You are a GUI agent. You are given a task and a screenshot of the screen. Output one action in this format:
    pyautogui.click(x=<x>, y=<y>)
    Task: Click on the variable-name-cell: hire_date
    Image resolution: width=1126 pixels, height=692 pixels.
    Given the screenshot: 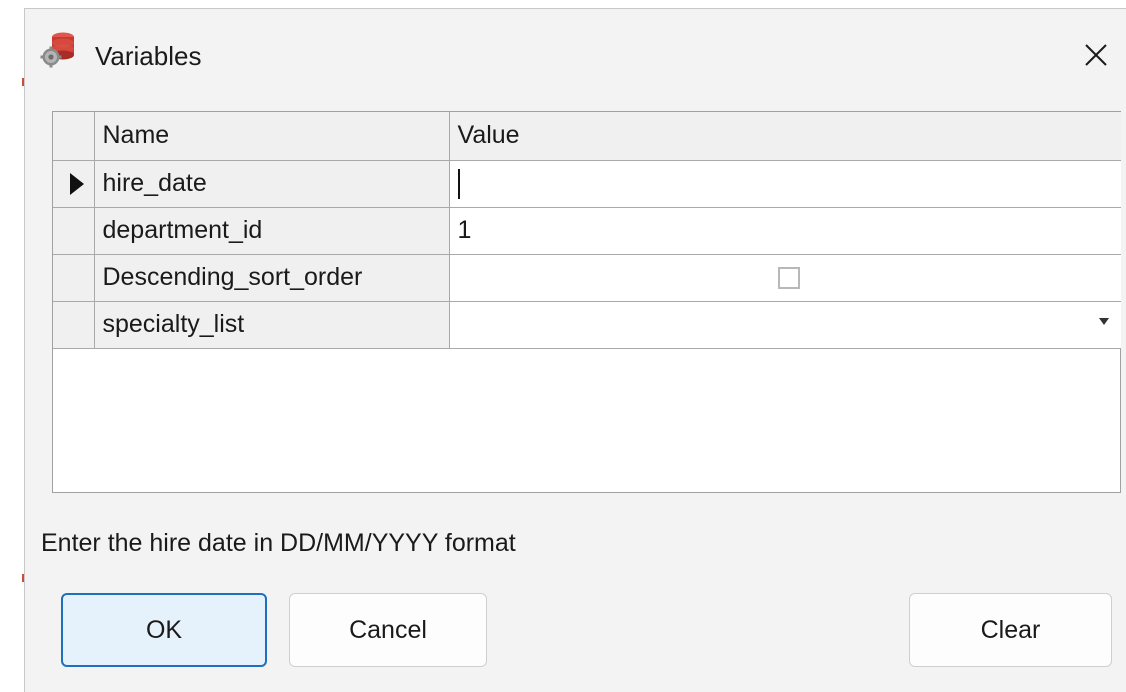 What is the action you would take?
    pyautogui.click(x=271, y=183)
    